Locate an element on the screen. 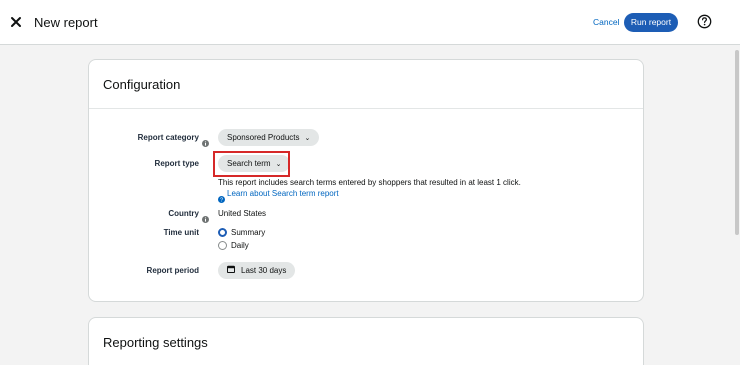 This screenshot has width=740, height=365. help-icon is located at coordinates (704, 21).